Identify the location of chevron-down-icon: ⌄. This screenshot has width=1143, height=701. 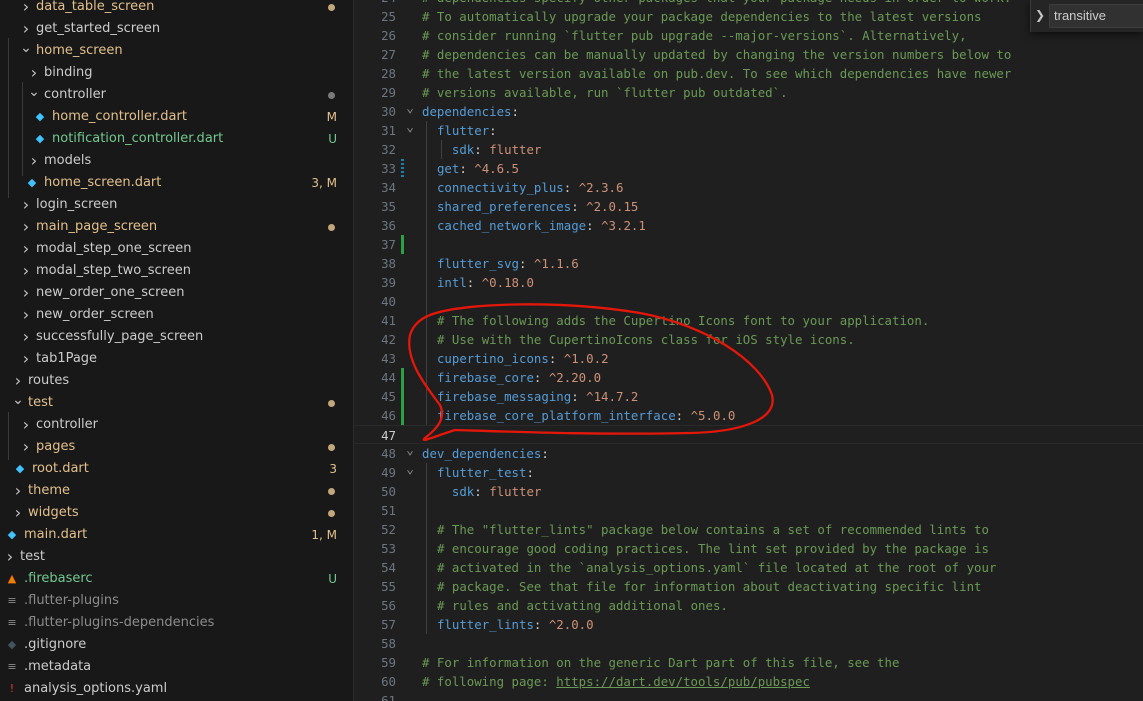
(26, 48).